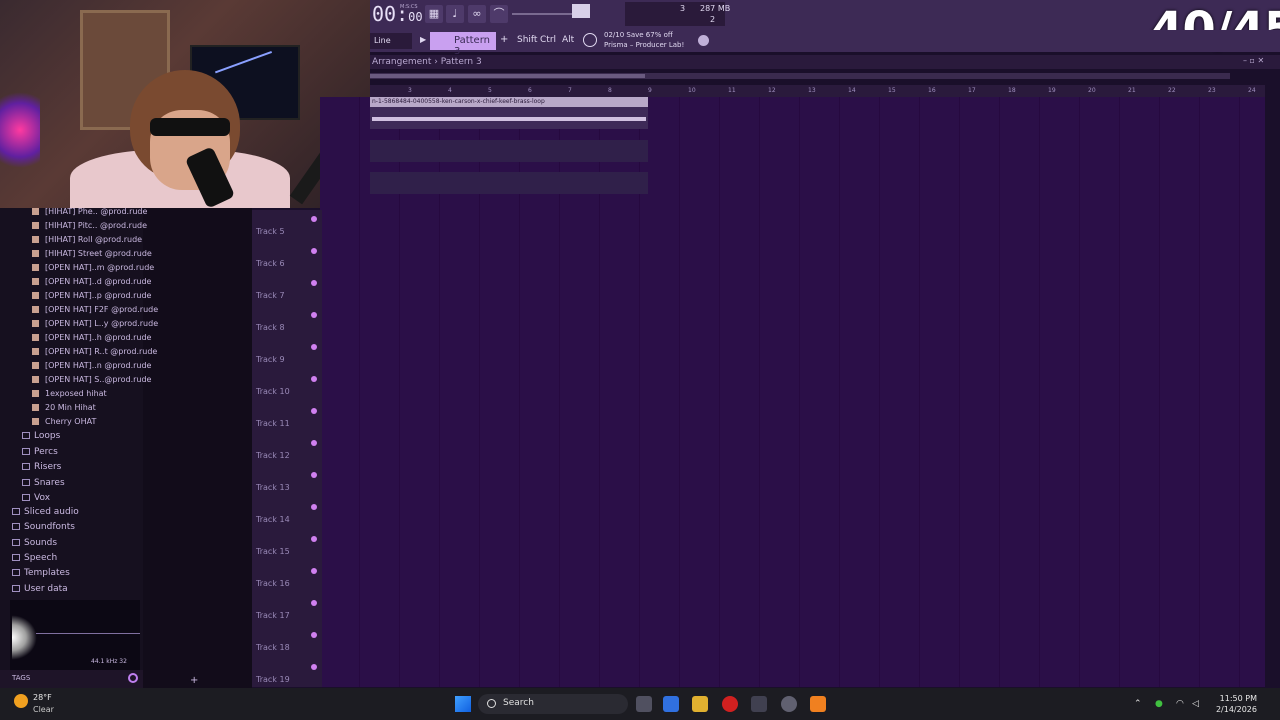 The image size is (1280, 720). Describe the element at coordinates (45, 512) in the screenshot. I see `browser-root: Sliced audio` at that location.